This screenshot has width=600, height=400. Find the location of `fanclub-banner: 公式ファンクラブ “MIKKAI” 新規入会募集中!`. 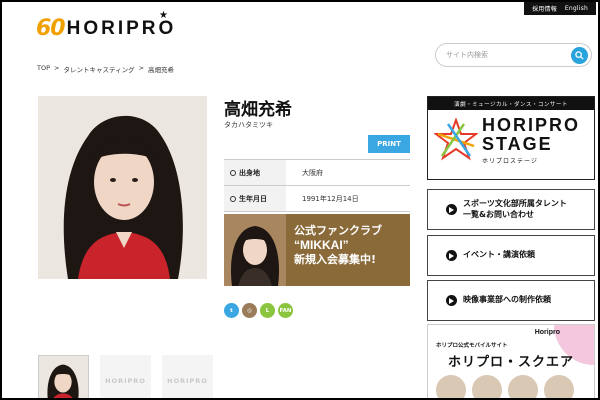

fanclub-banner: 公式ファンクラブ “MIKKAI” 新規入会募集中! is located at coordinates (317, 250).